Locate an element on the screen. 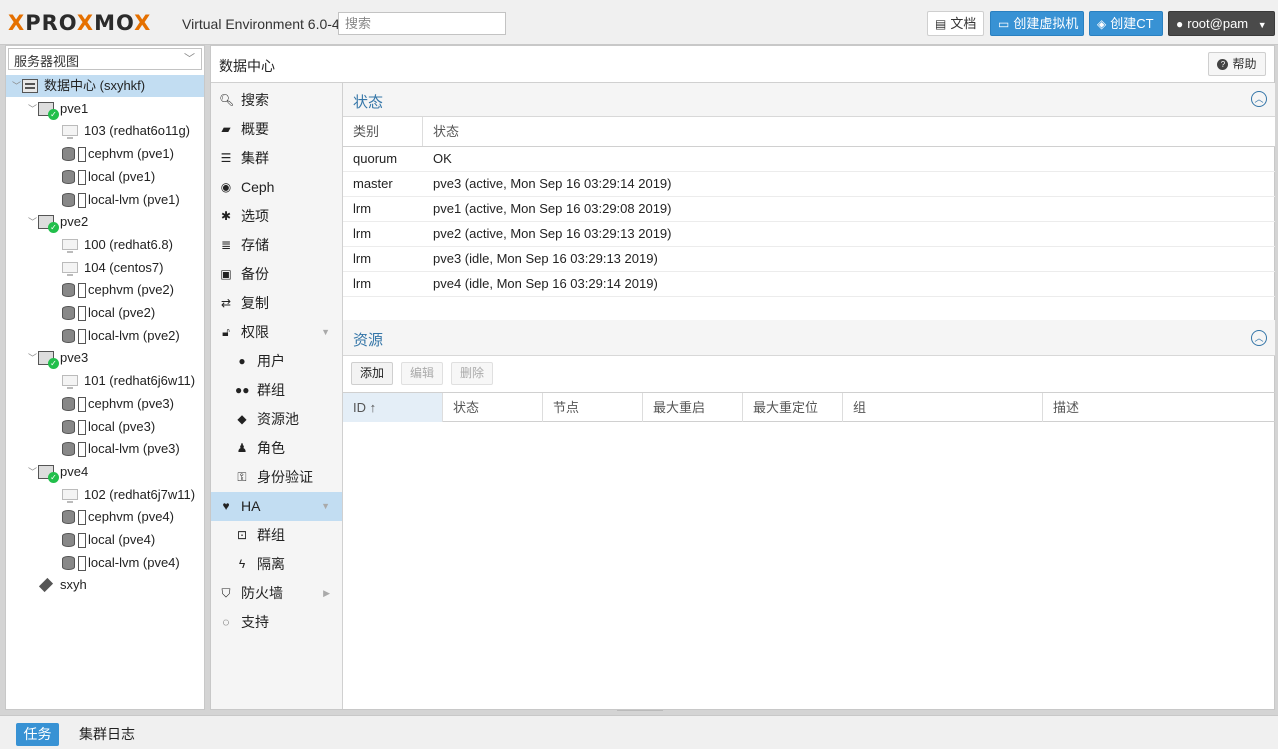 The image size is (1278, 749). search-input is located at coordinates (422, 23).